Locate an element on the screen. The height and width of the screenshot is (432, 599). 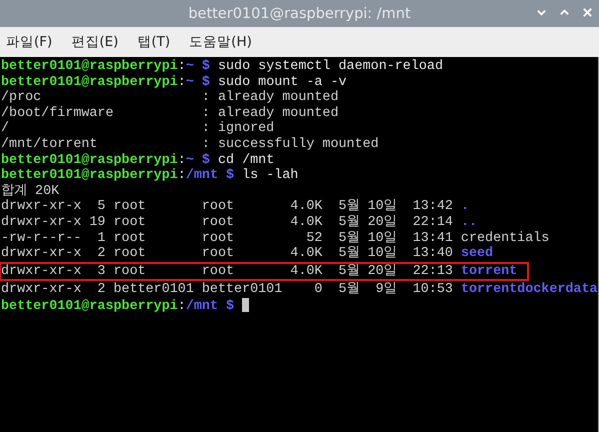
directory-name: torrentdockerdata is located at coordinates (529, 290).